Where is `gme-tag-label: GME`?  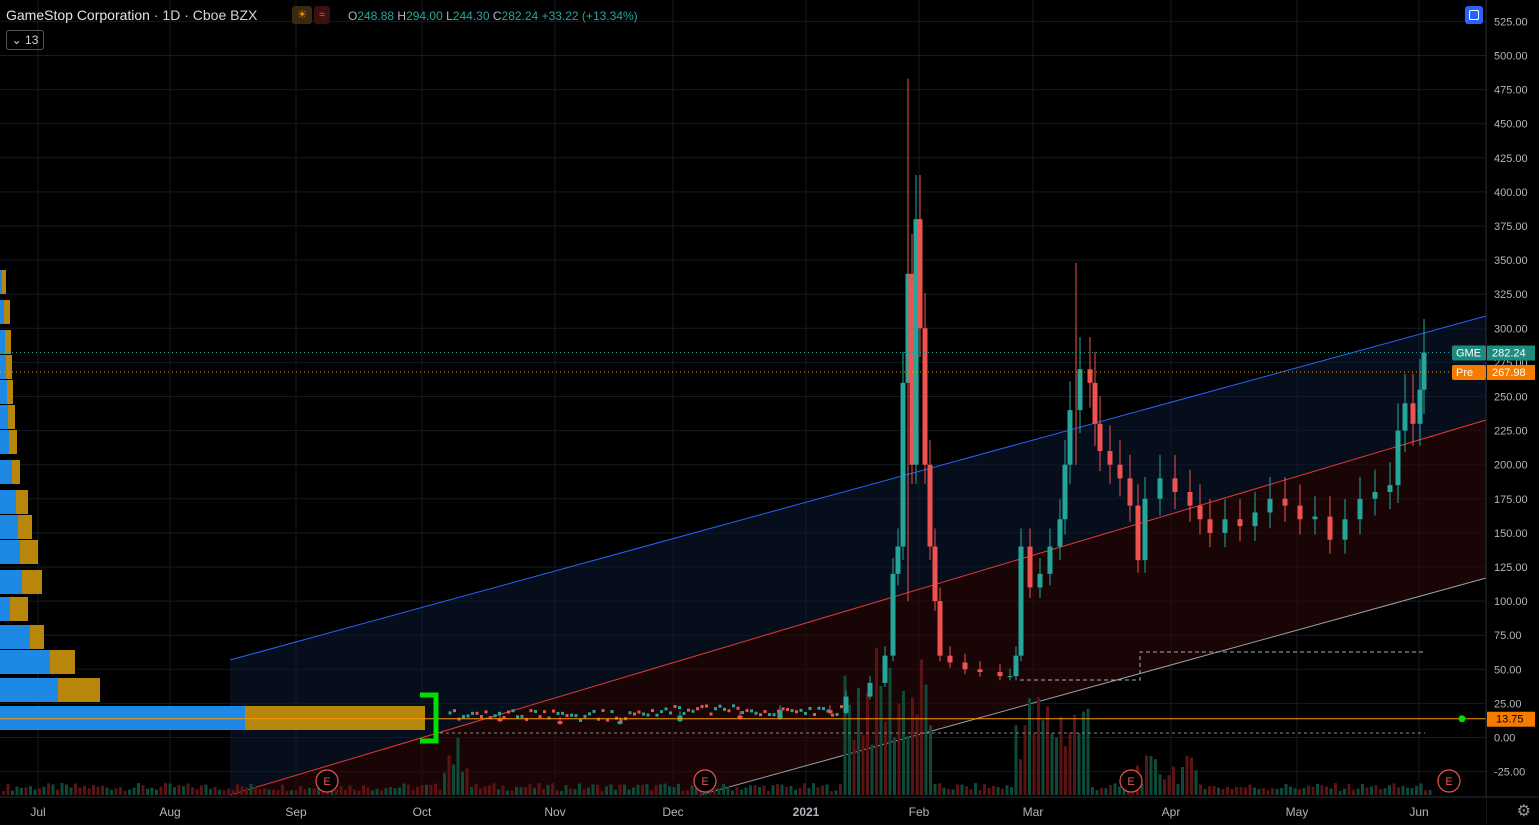 gme-tag-label: GME is located at coordinates (1468, 354).